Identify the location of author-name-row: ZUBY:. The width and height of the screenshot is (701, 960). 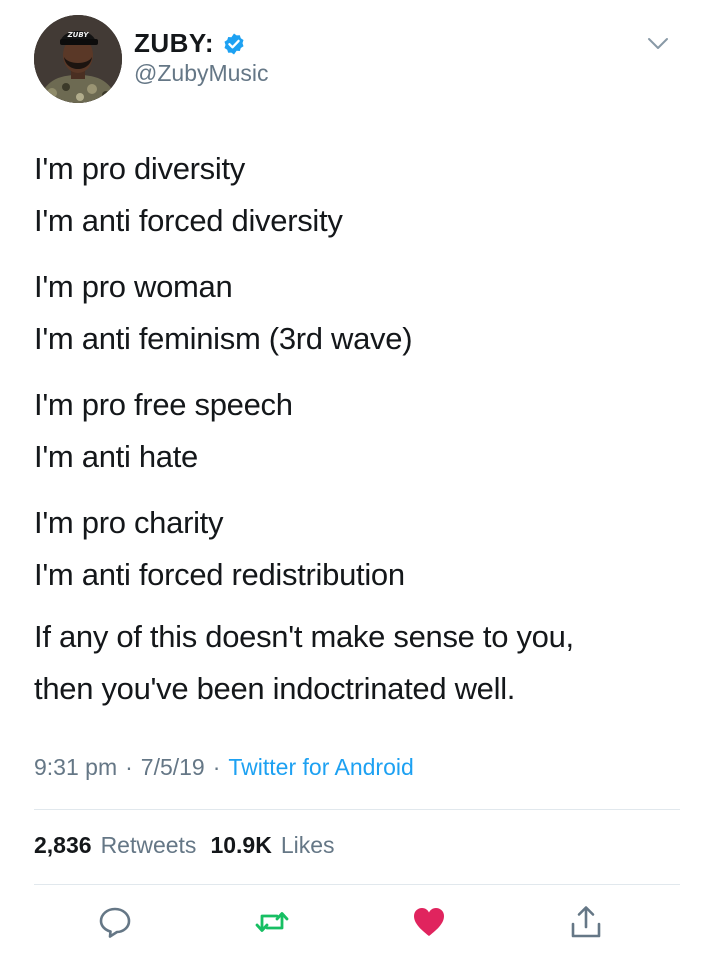
(190, 43).